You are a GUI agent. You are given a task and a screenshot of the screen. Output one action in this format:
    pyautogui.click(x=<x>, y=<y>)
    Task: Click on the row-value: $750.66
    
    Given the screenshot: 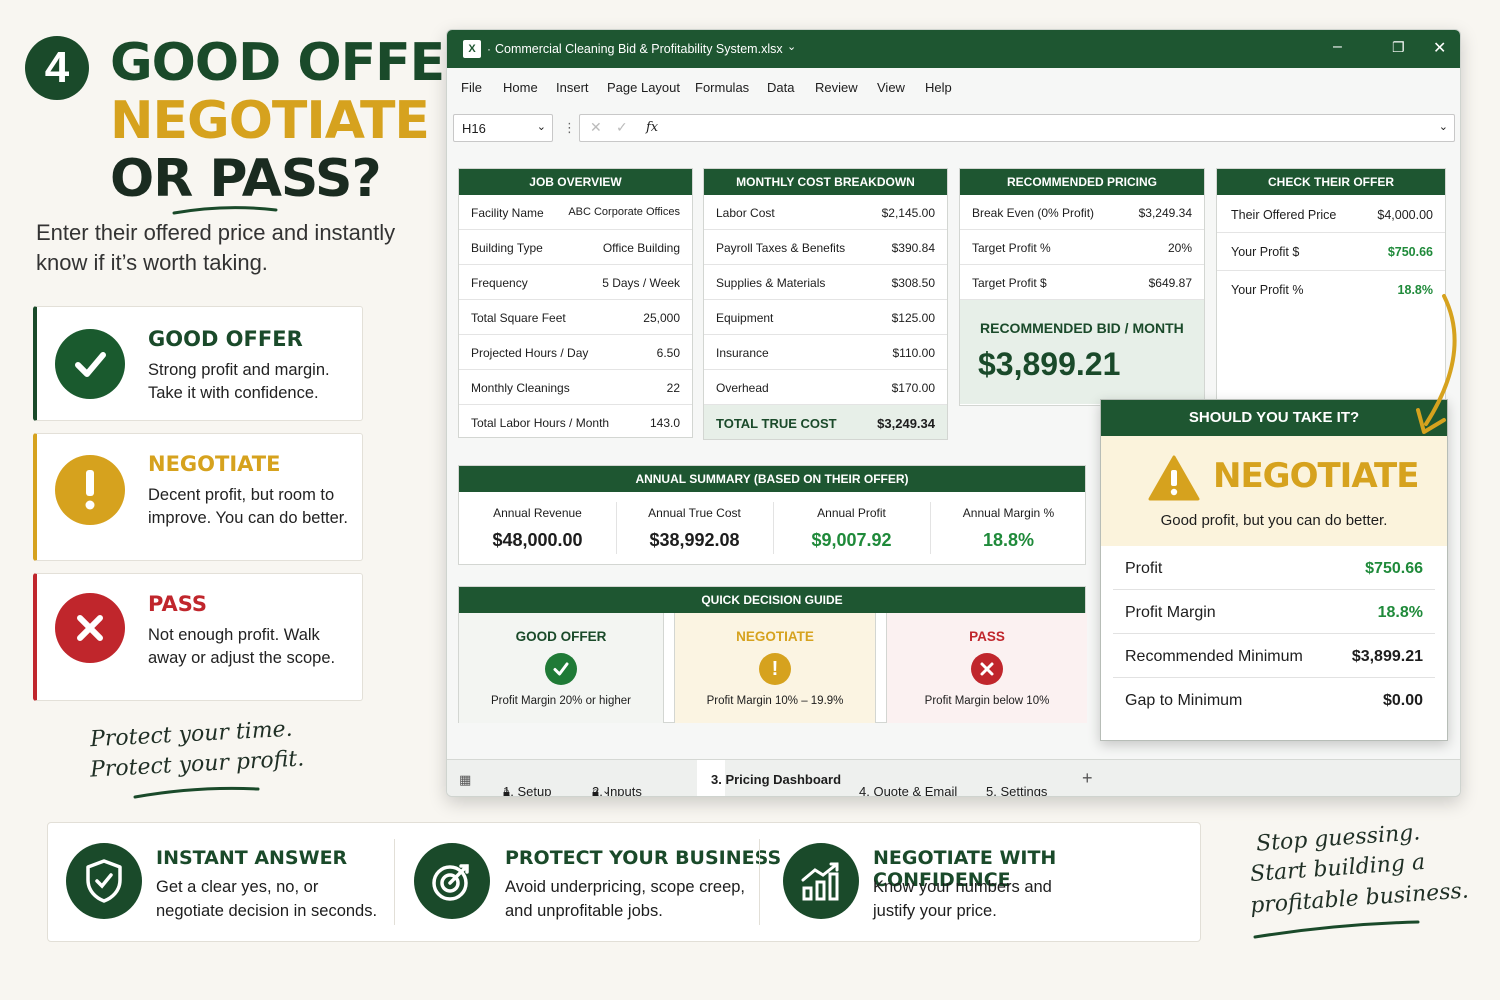 What is the action you would take?
    pyautogui.click(x=1410, y=252)
    